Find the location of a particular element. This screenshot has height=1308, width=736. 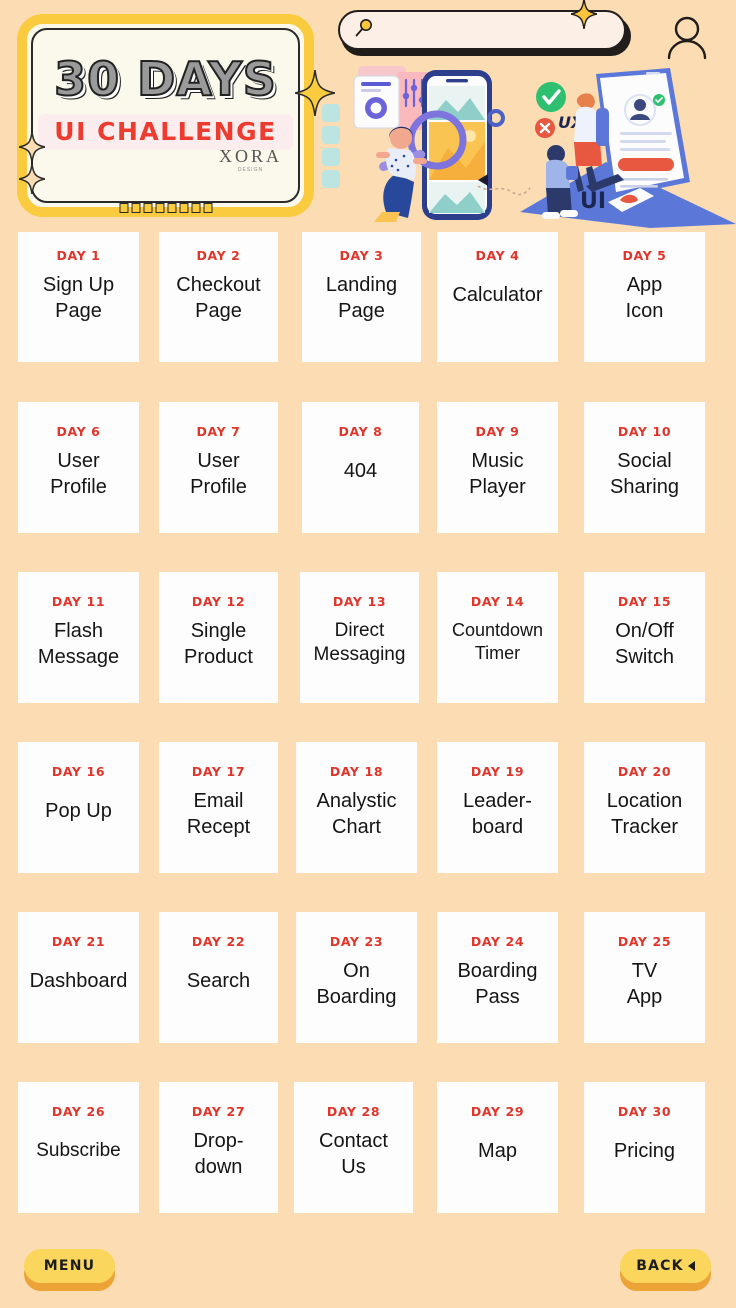

brand-name: XORA is located at coordinates (250, 156).